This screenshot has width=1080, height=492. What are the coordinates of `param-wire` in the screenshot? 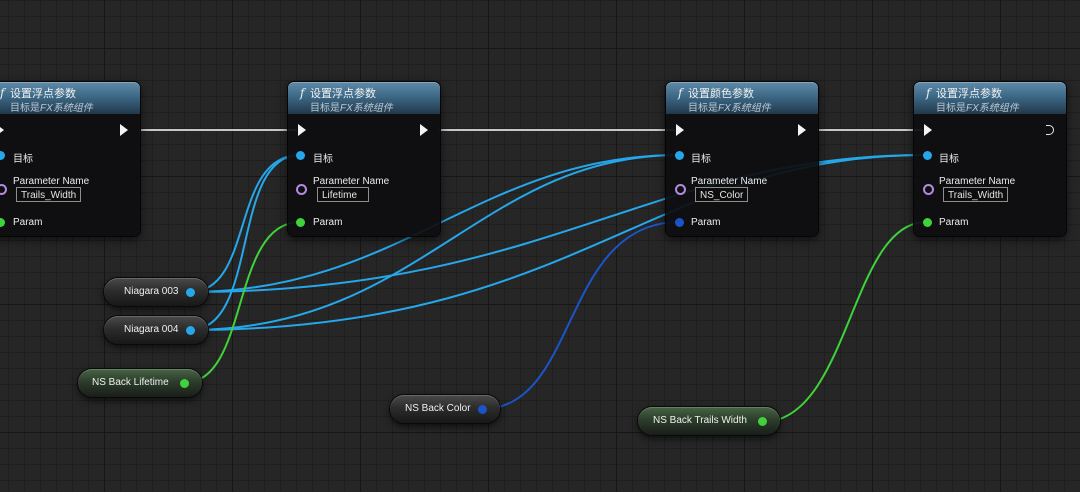 It's located at (844, 322).